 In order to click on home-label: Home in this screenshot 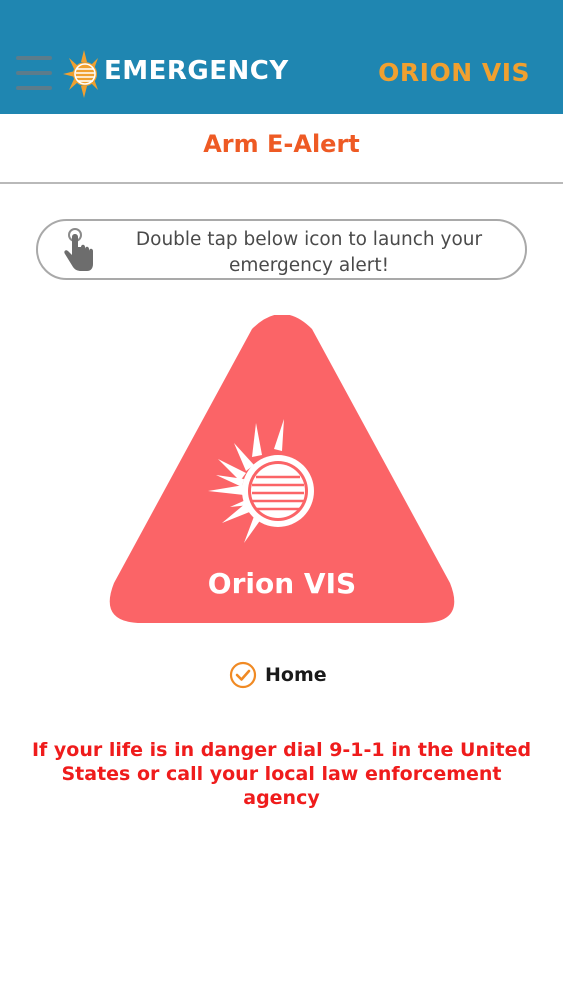, I will do `click(296, 675)`.